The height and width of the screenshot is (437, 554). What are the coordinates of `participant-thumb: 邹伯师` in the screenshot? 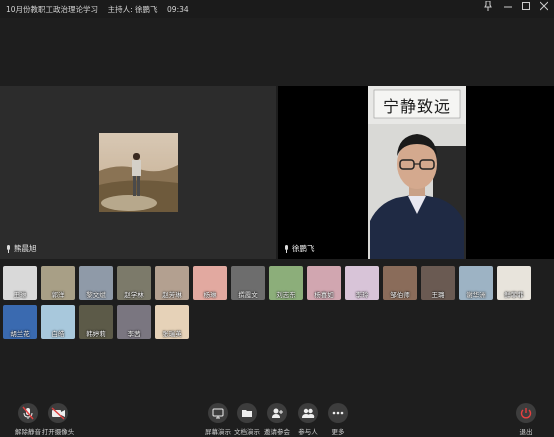 It's located at (400, 283).